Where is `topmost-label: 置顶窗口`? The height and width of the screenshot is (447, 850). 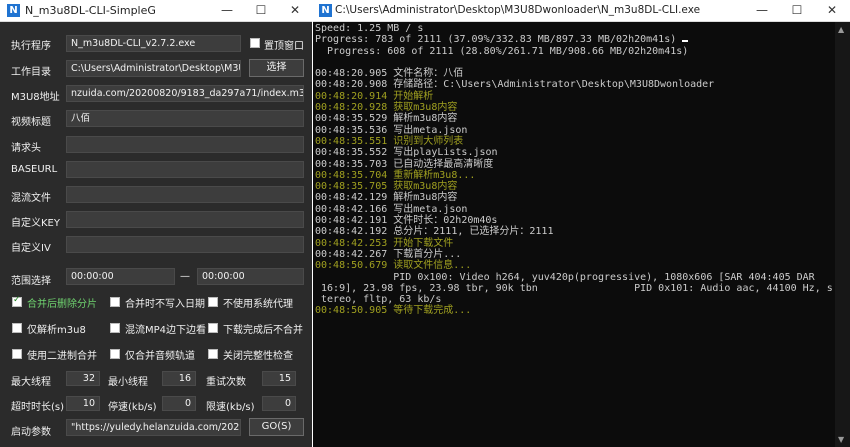
topmost-label: 置顶窗口 is located at coordinates (284, 46).